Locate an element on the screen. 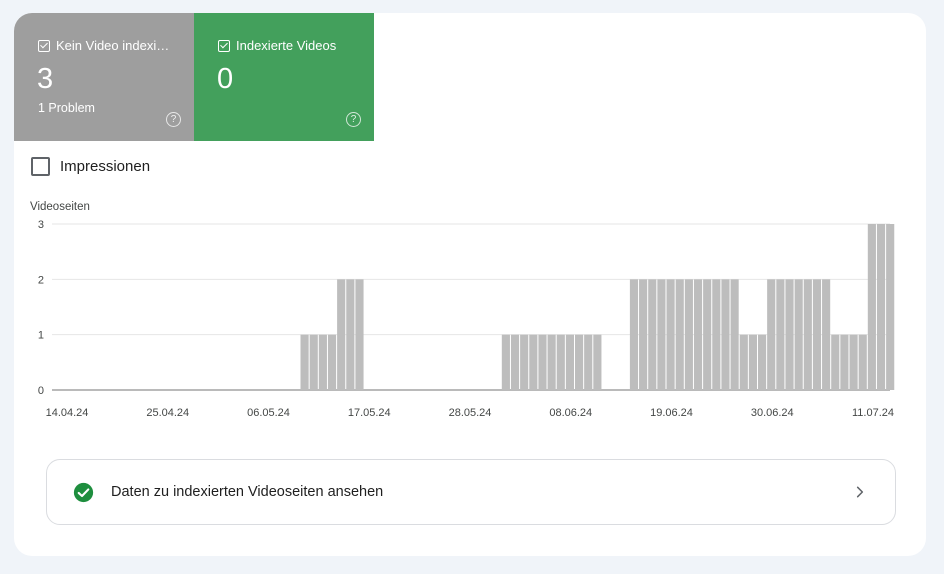 This screenshot has height=574, width=944. x-tick-label: 11.07.24 is located at coordinates (873, 413).